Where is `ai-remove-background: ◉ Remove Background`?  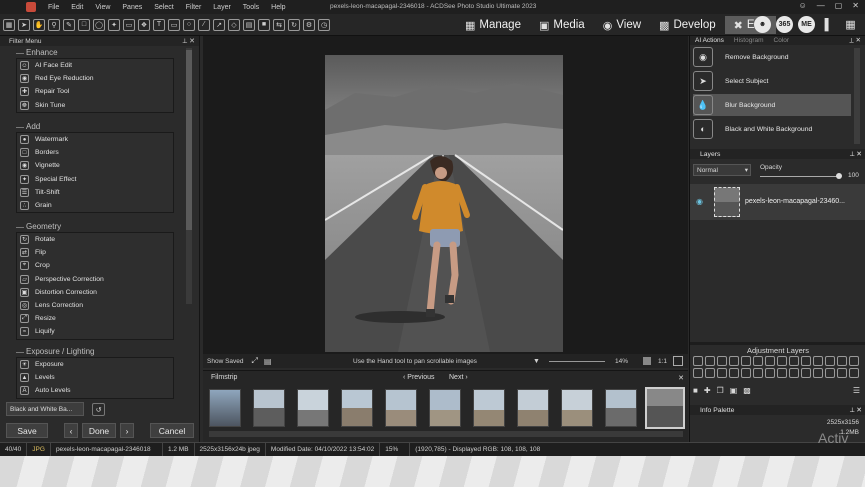
ai-remove-background: ◉ Remove Background is located at coordinates (772, 57).